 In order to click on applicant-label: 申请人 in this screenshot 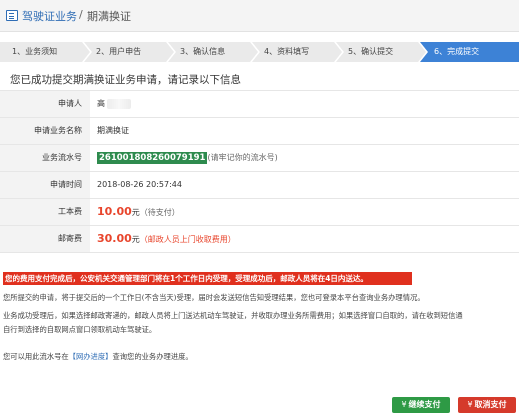, I will do `click(45, 104)`.